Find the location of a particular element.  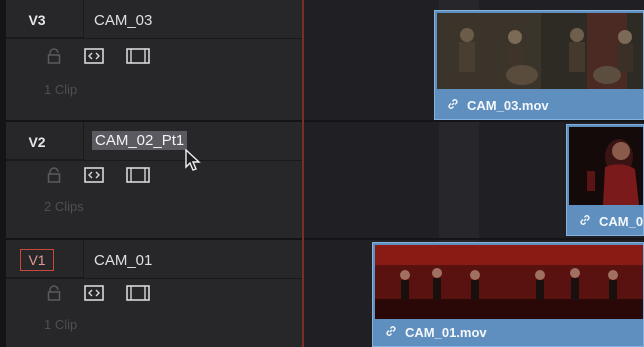

track-id-cell: V3 is located at coordinates (45, 19).